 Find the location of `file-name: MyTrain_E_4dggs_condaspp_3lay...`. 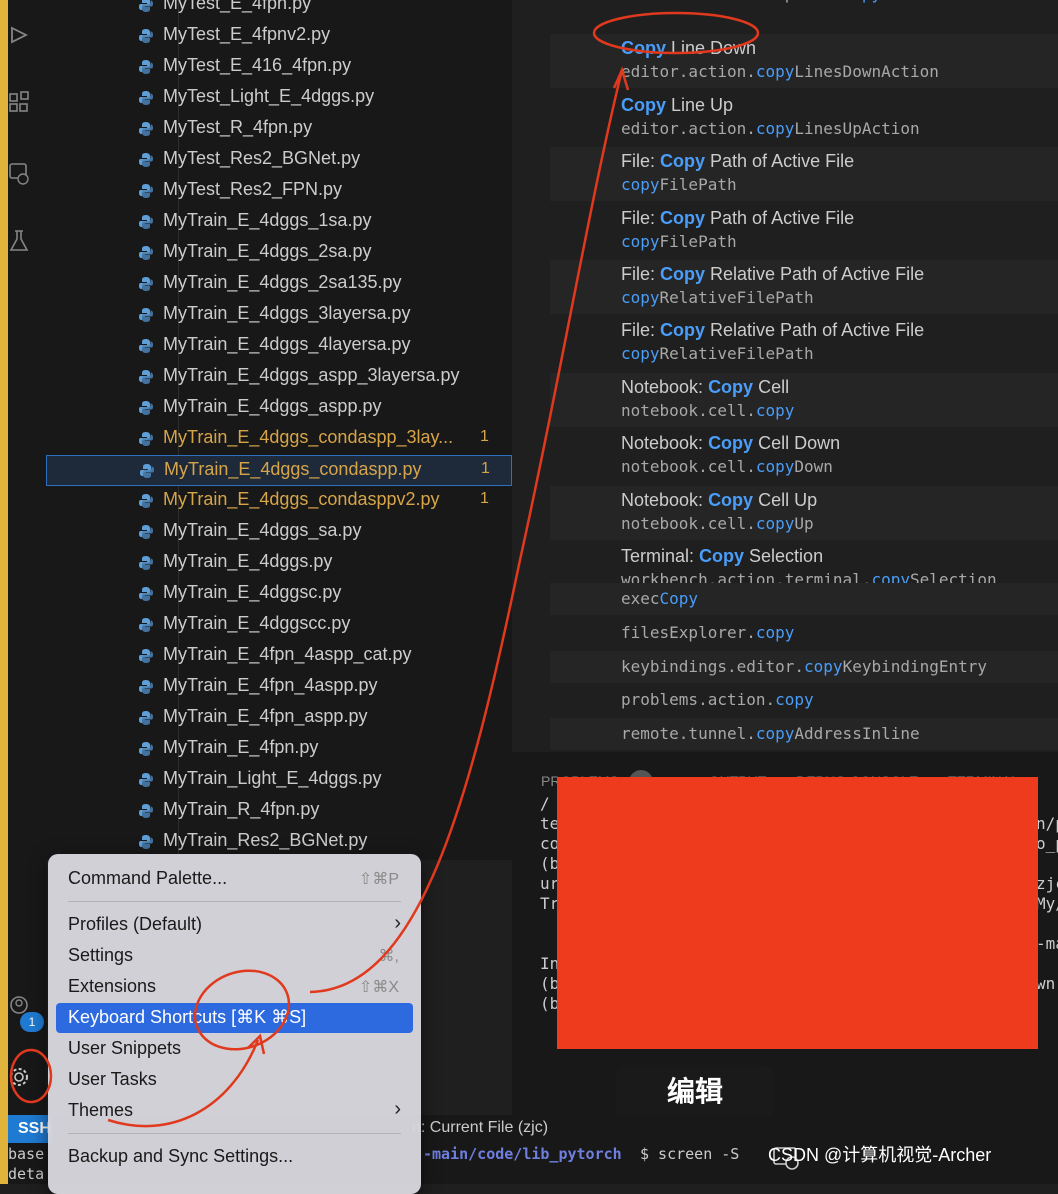

file-name: MyTrain_E_4dggs_condaspp_3lay... is located at coordinates (308, 437).